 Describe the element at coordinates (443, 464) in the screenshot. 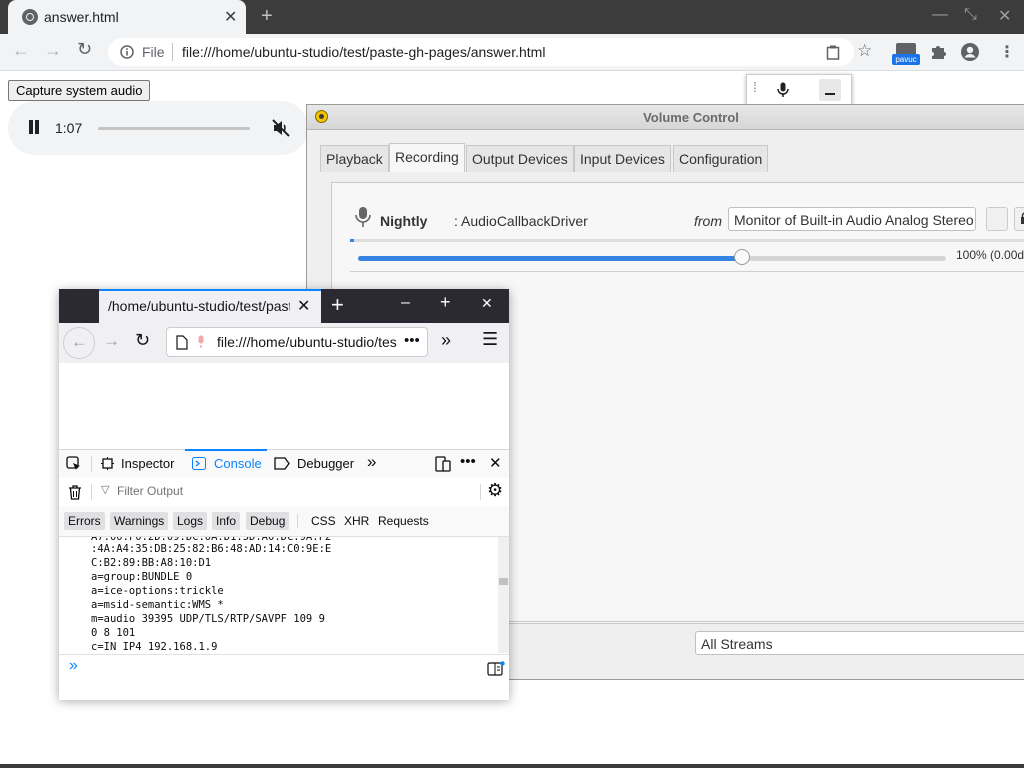

I see `responsive-design-icon` at that location.